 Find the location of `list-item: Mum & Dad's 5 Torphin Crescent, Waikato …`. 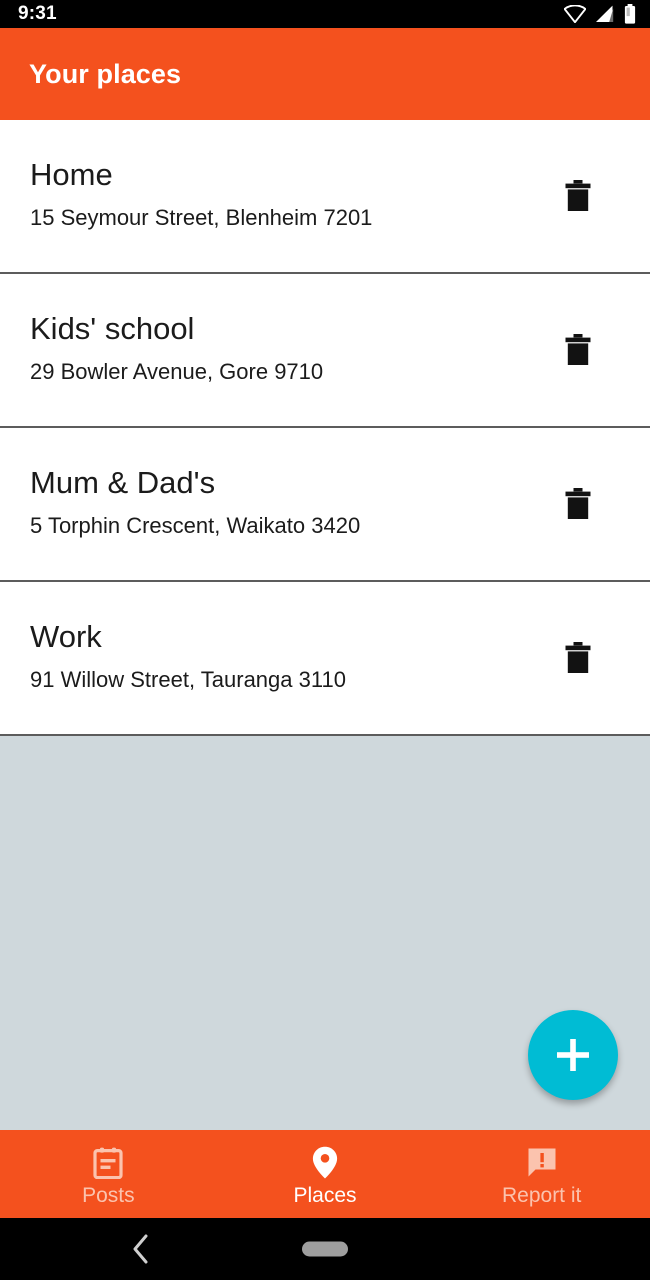

list-item: Mum & Dad's 5 Torphin Crescent, Waikato … is located at coordinates (325, 505).